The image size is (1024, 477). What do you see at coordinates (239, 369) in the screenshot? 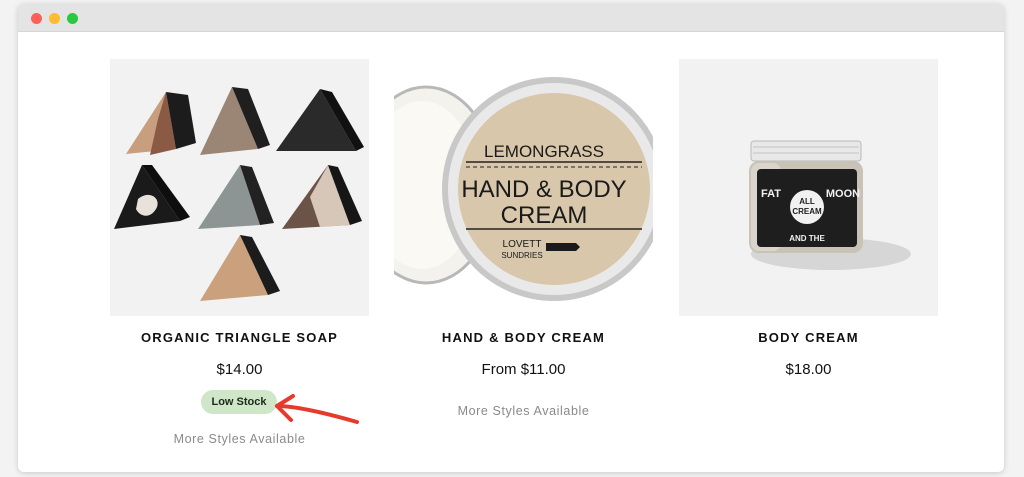
I see `product-price: $14.00` at bounding box center [239, 369].